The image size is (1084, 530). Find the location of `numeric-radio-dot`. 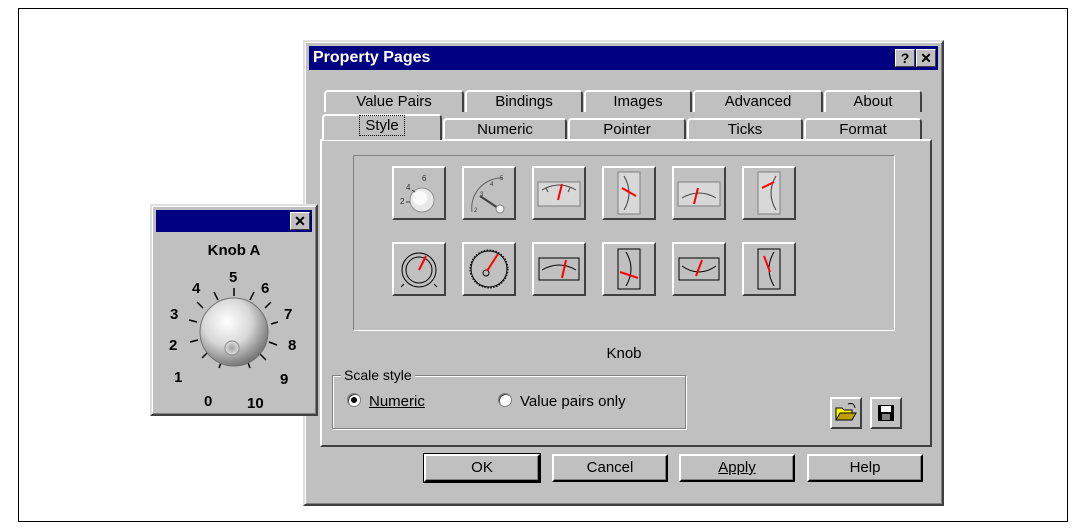

numeric-radio-dot is located at coordinates (354, 400).